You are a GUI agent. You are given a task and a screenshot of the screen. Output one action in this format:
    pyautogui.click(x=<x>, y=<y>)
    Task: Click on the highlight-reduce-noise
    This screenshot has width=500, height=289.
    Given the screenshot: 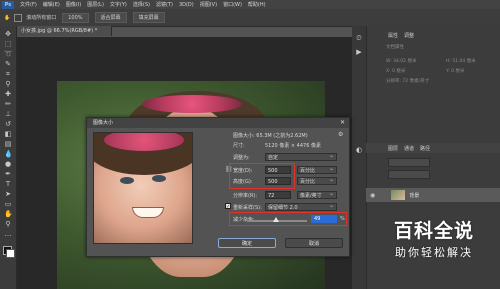 What is the action you would take?
    pyautogui.click(x=288, y=219)
    